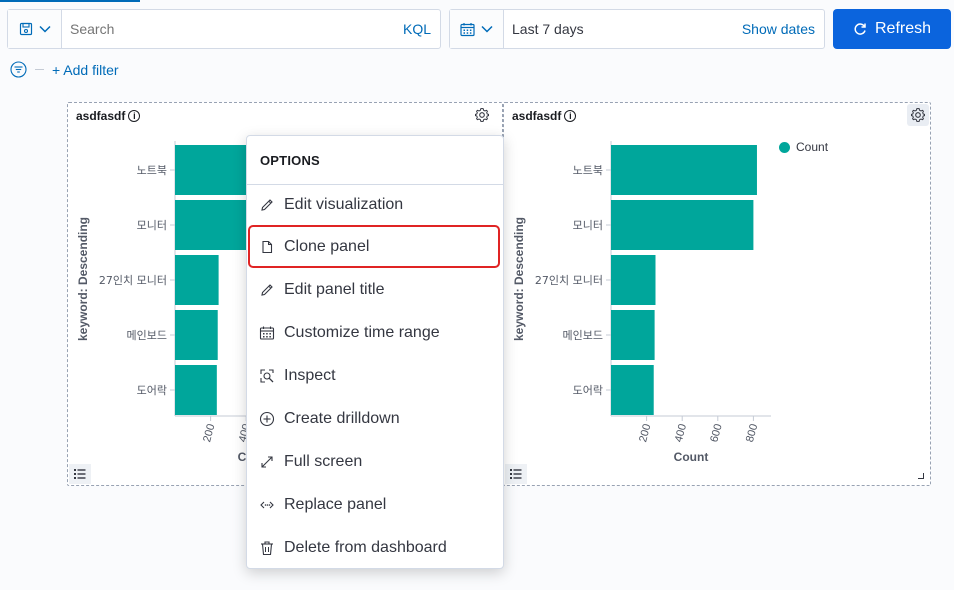  I want to click on menu-item-edit-panel-title: Edit panel title, so click(322, 290).